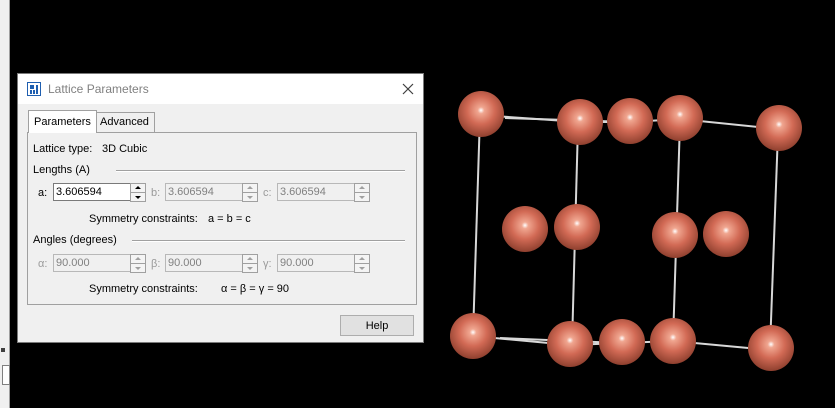 The image size is (835, 408). Describe the element at coordinates (138, 197) in the screenshot. I see `length-a-decrement` at that location.